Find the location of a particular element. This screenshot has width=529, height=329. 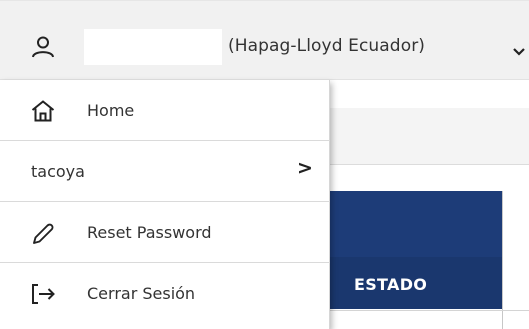

menu-item-label: Cerrar Sesión is located at coordinates (141, 293).